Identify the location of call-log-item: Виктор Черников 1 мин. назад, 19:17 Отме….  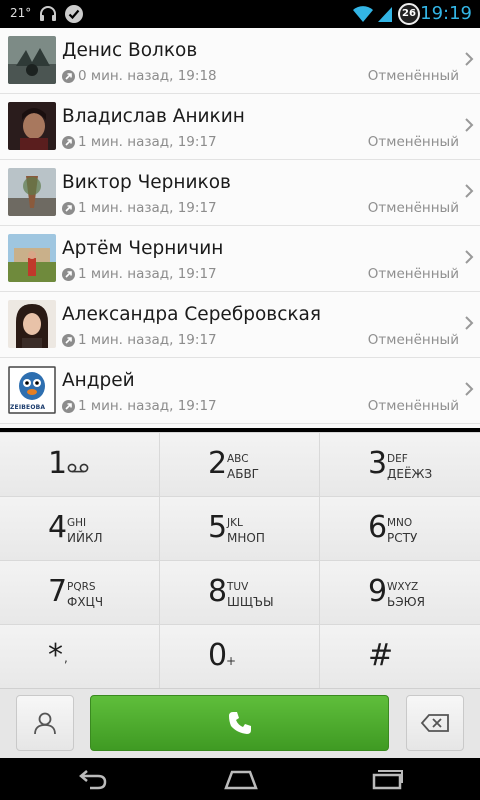
(240, 193).